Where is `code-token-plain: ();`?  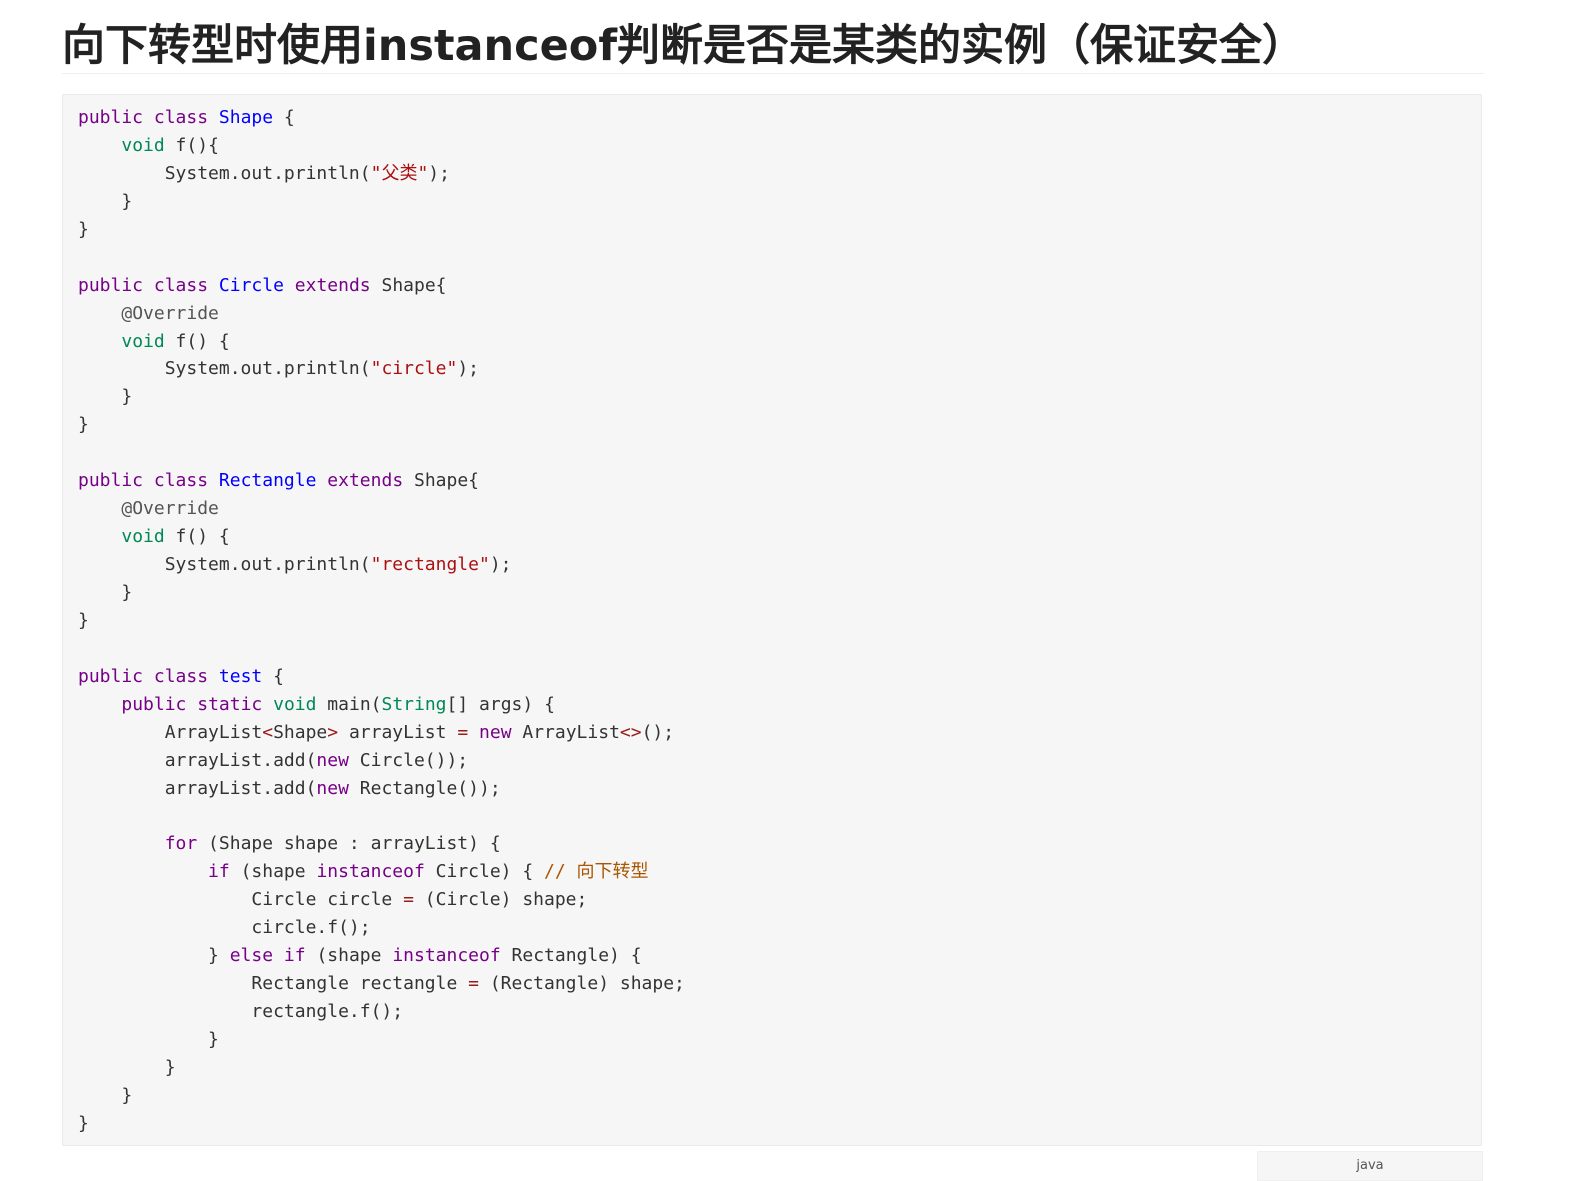 code-token-plain: (); is located at coordinates (658, 732).